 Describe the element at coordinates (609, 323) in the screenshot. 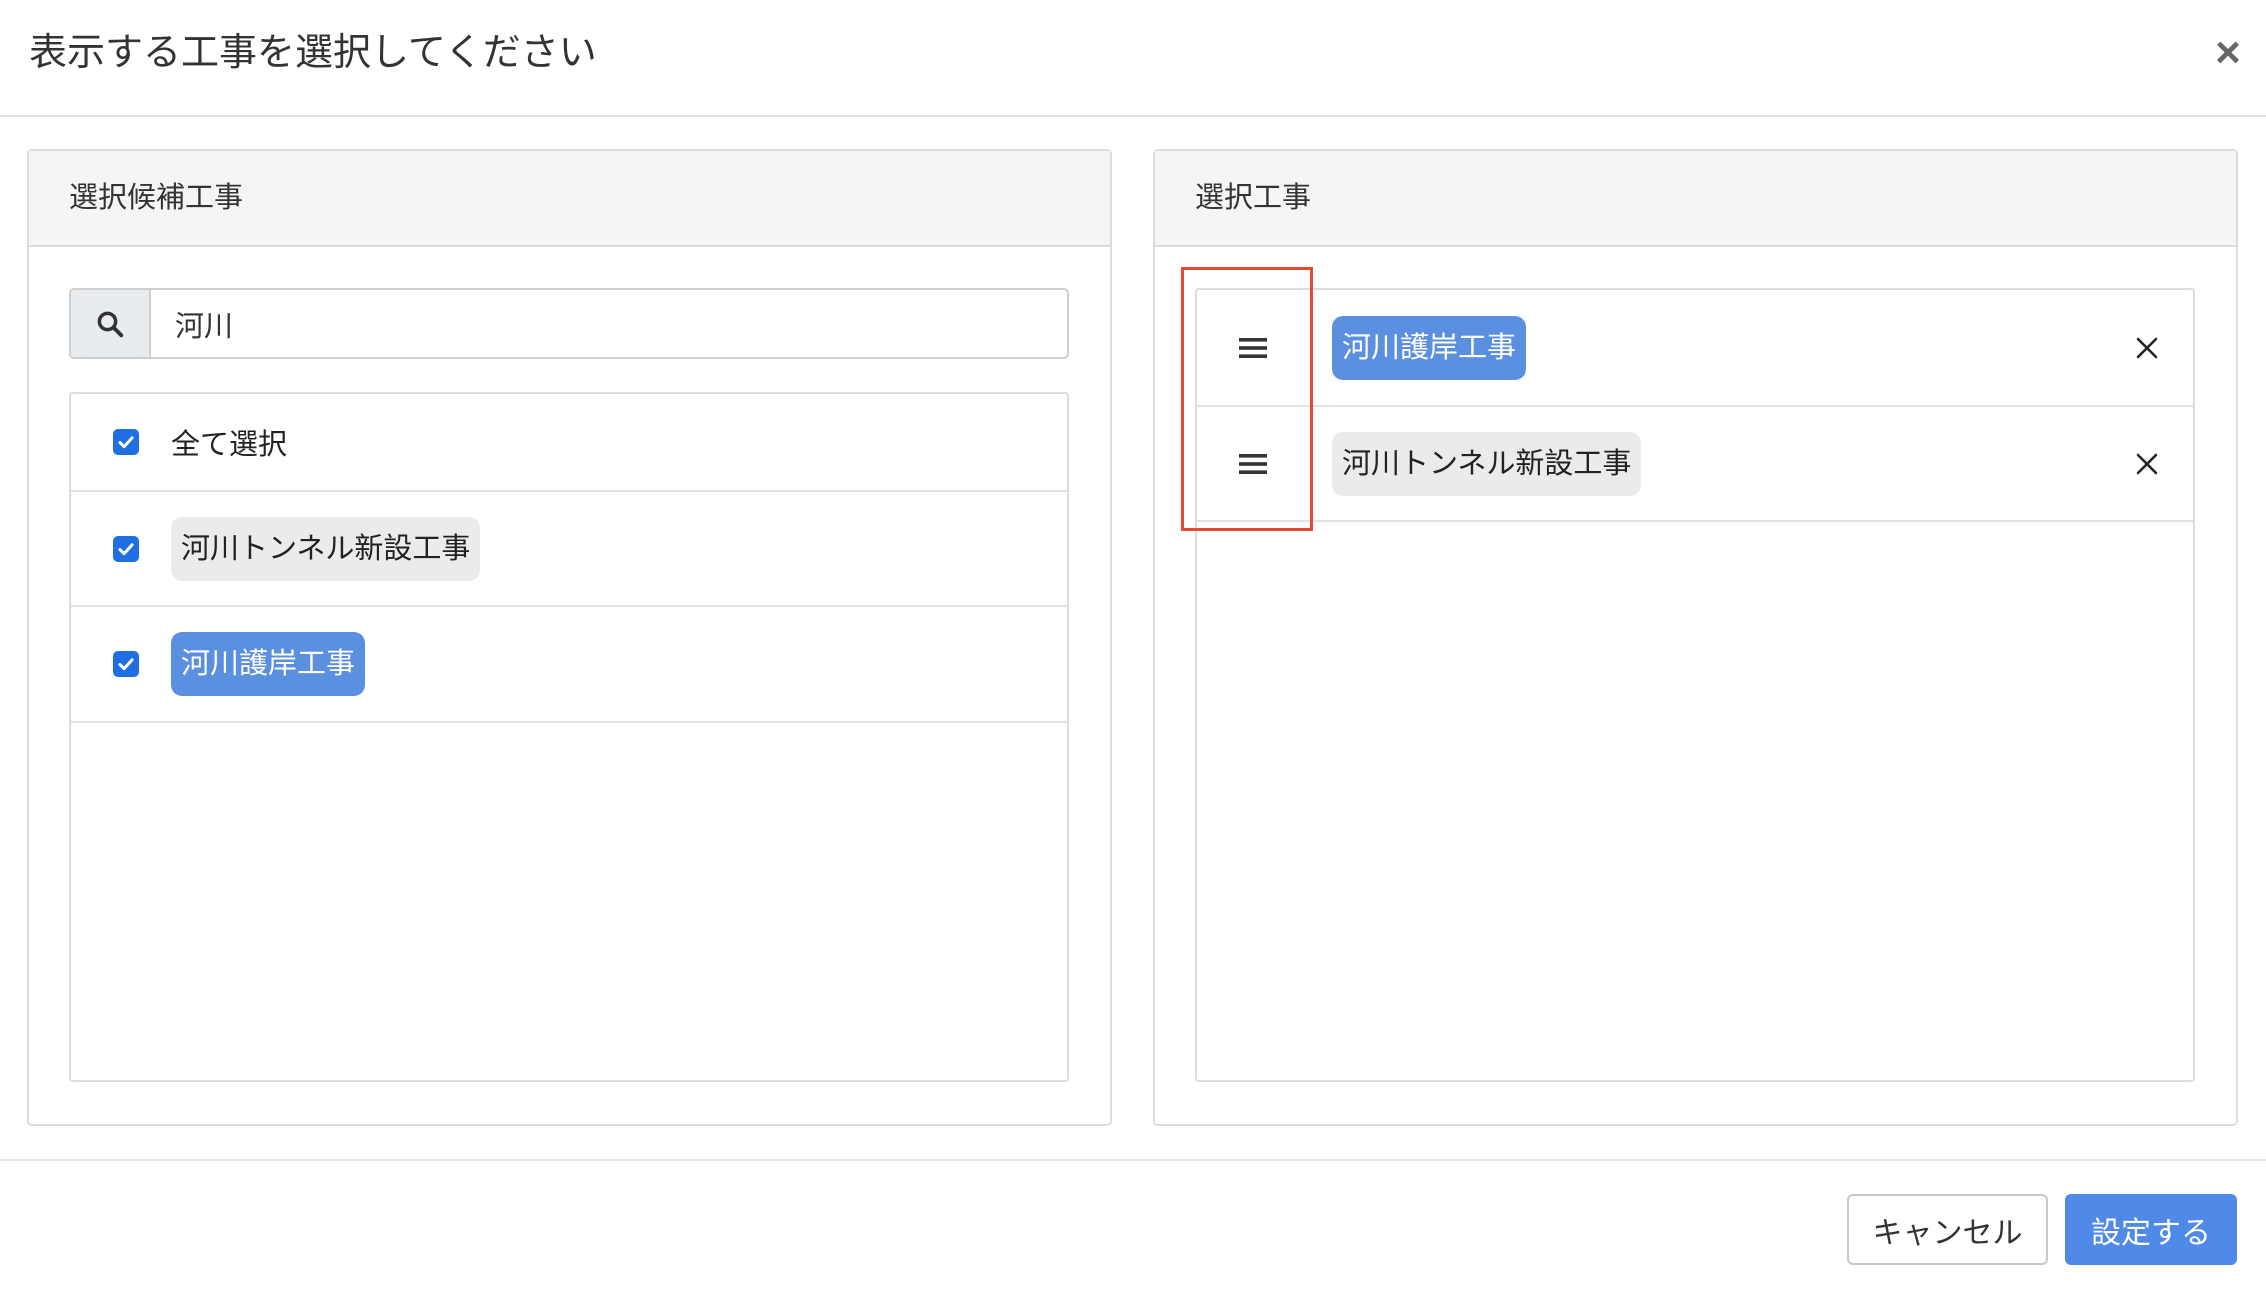

I see `search-input` at that location.